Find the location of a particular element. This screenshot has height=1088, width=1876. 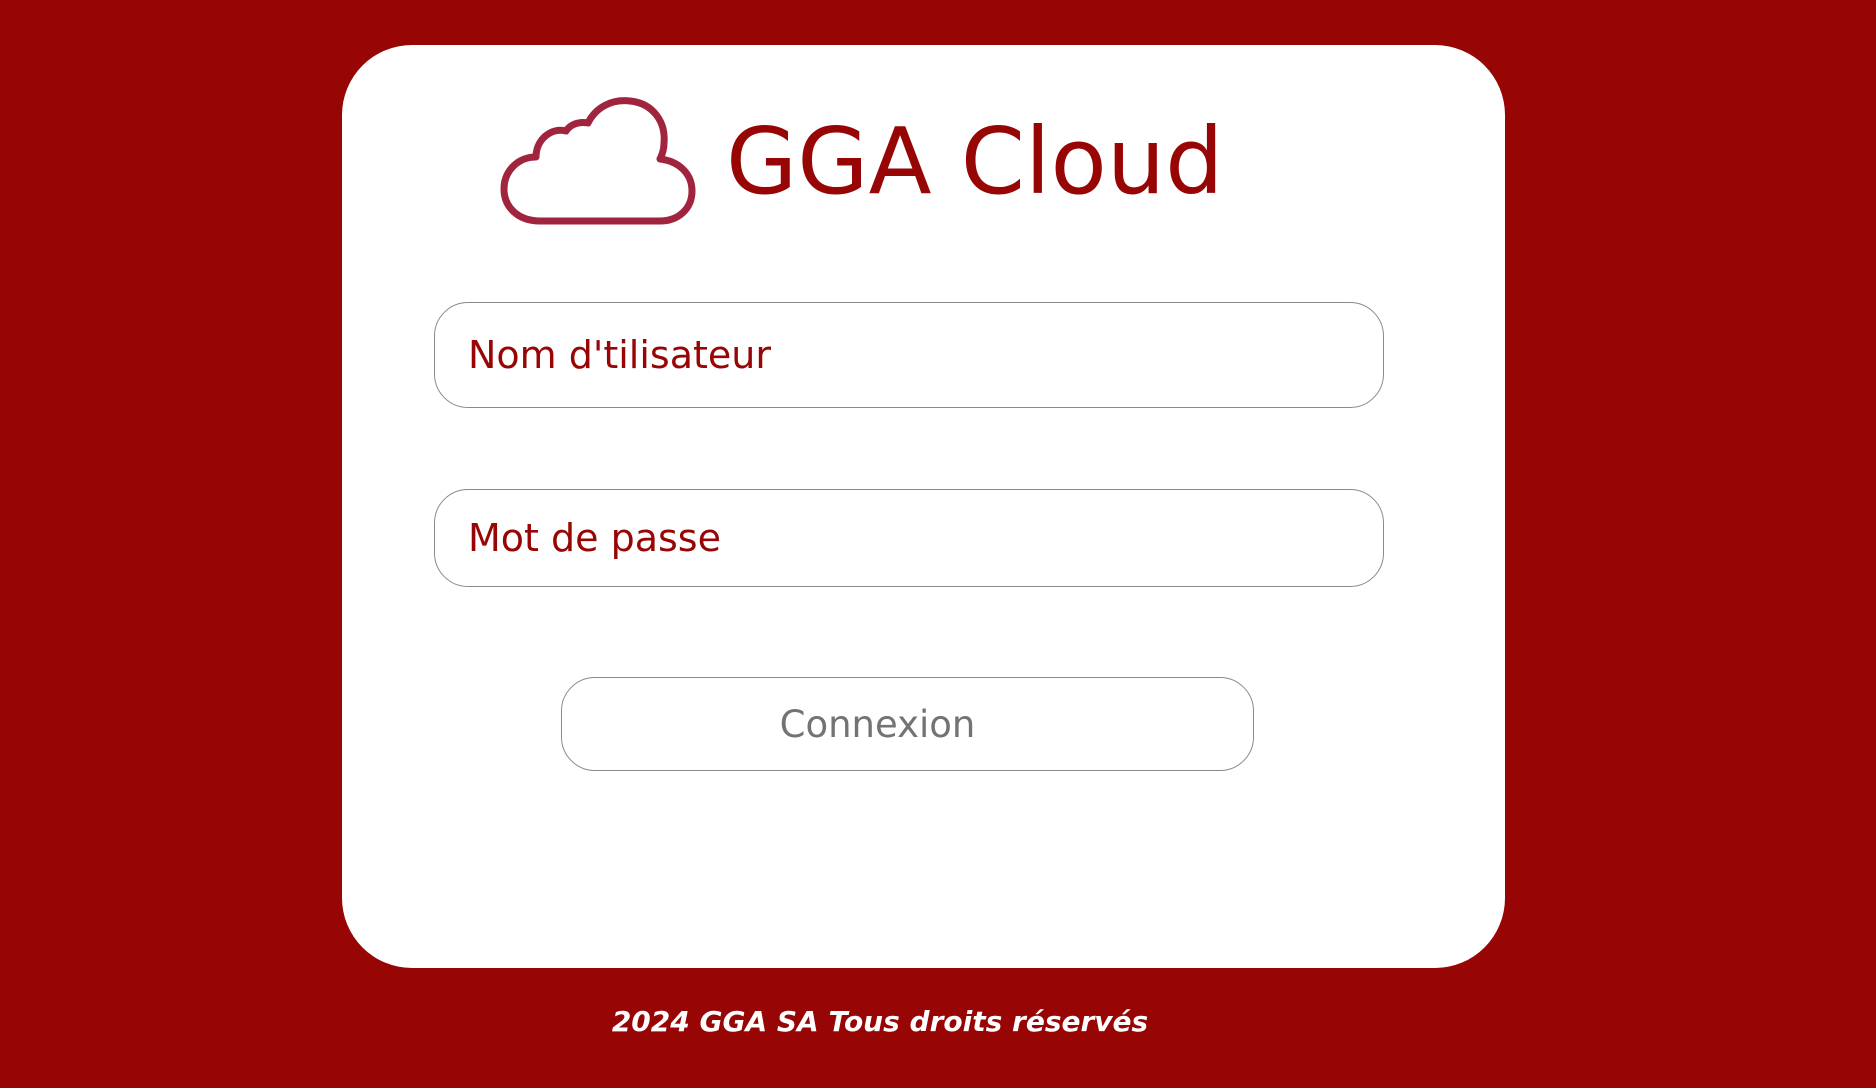

login-button-label: Connexion is located at coordinates (877, 724).